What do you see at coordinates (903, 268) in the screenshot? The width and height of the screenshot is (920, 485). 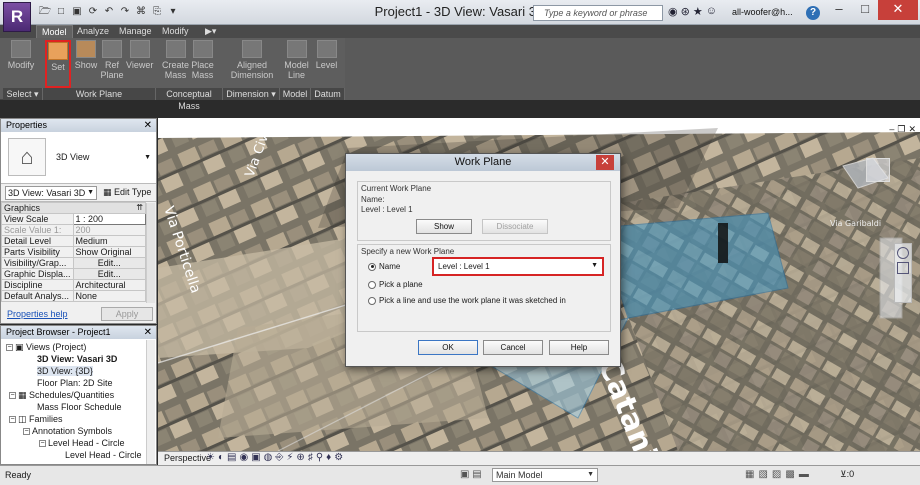 I see `zoom-icon` at bounding box center [903, 268].